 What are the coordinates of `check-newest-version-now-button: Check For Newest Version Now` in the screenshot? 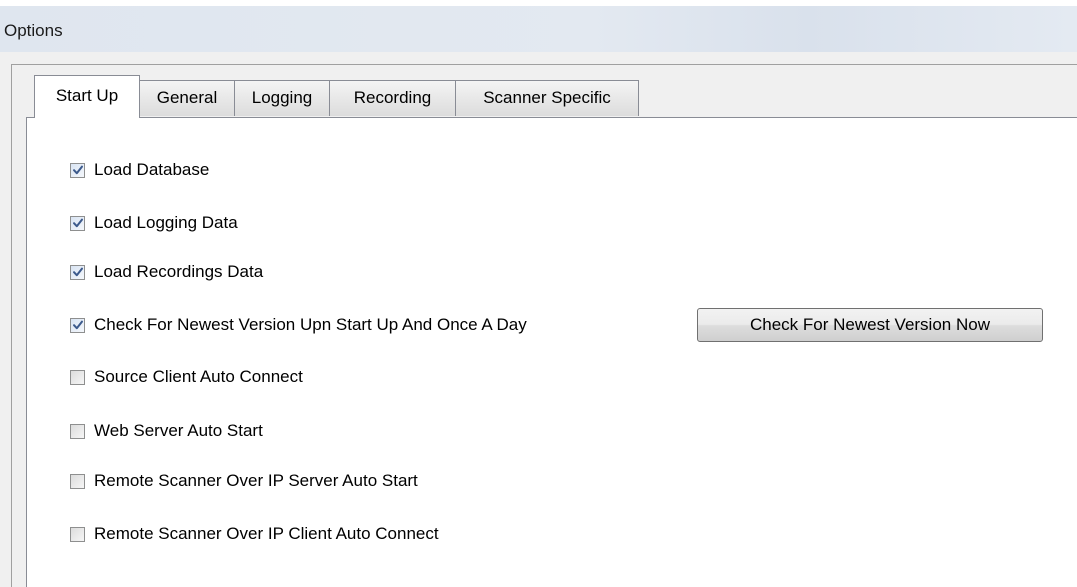 It's located at (870, 325).